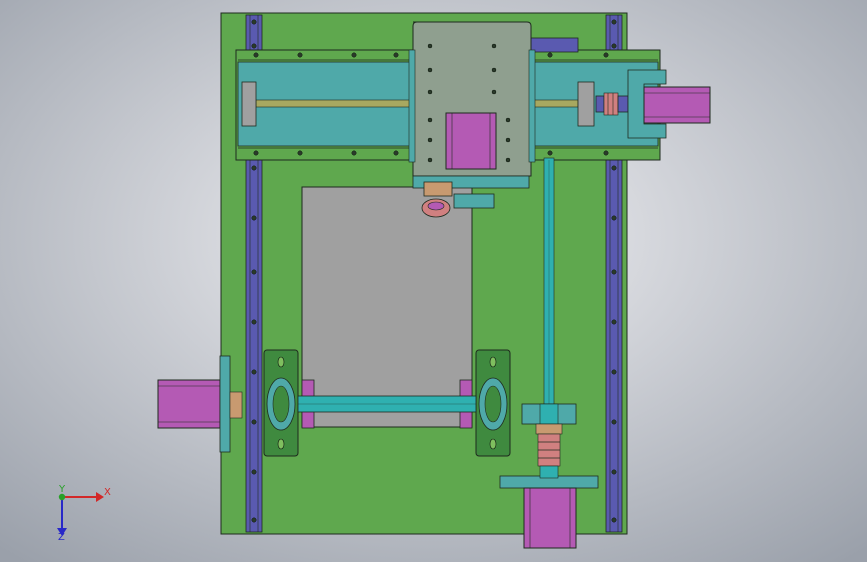 Image resolution: width=867 pixels, height=562 pixels. I want to click on work-plate, so click(387, 307).